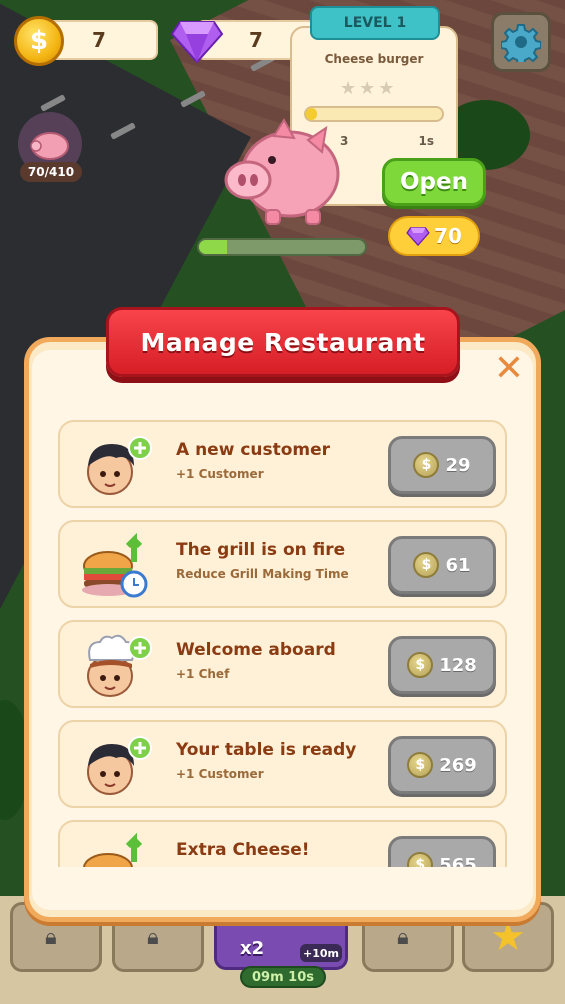 The image size is (565, 1004). What do you see at coordinates (256, 650) in the screenshot?
I see `upgrade-title: Welcome aboard` at bounding box center [256, 650].